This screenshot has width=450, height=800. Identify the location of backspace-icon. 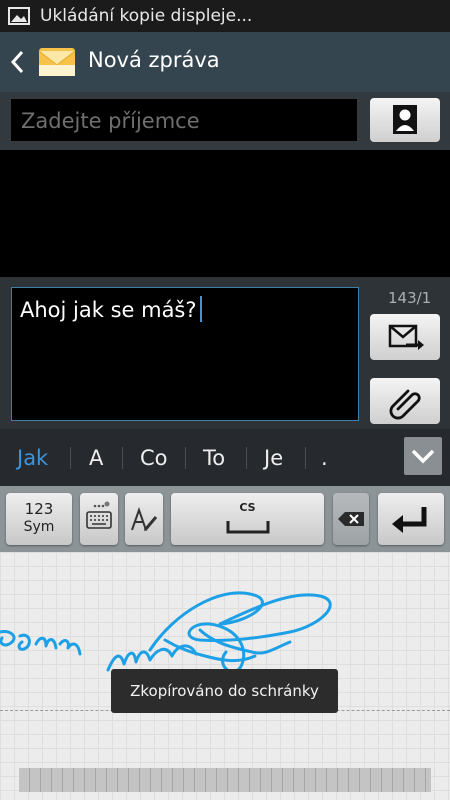
(351, 519).